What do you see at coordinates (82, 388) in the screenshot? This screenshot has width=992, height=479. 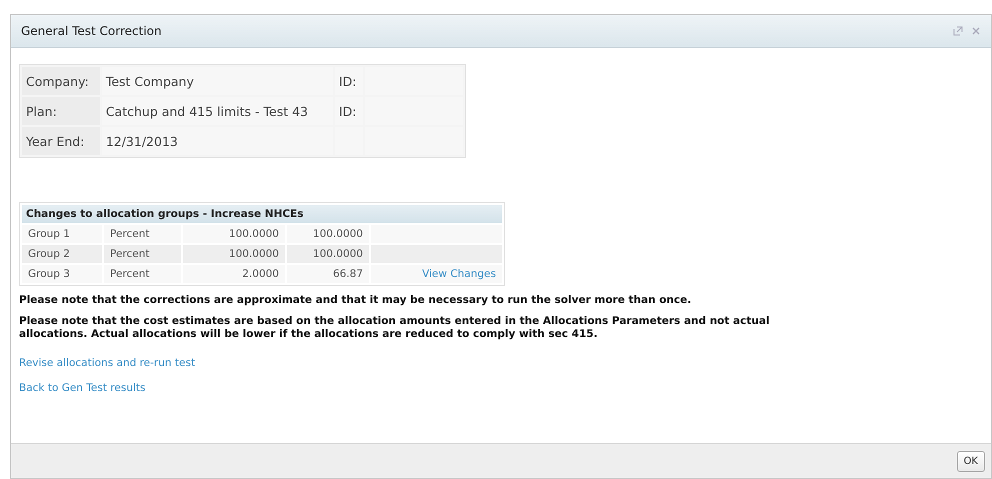 I see `navigation-link: Back to Gen Test results` at bounding box center [82, 388].